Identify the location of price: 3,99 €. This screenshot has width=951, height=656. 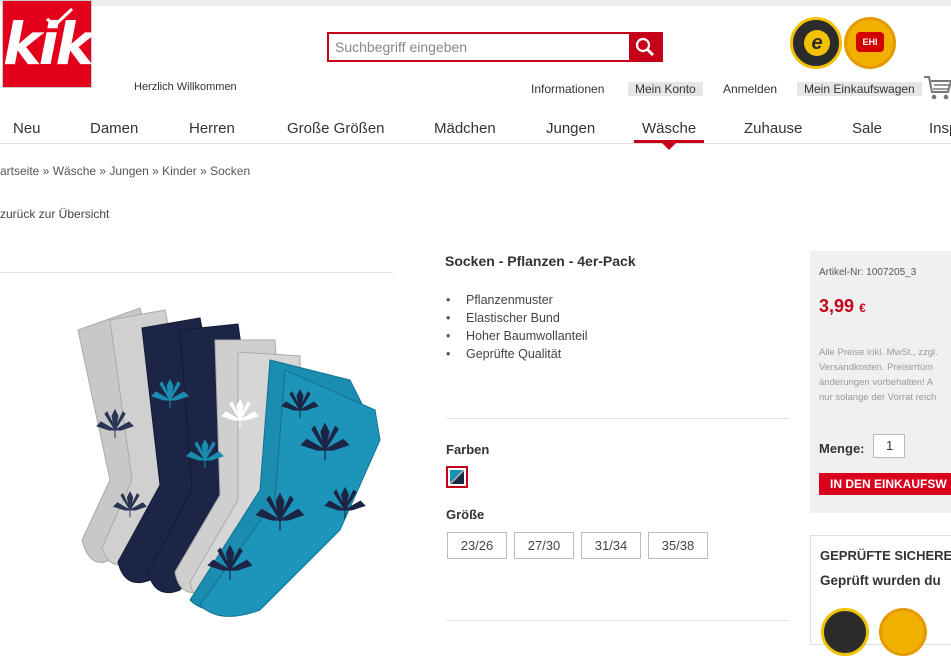
(842, 306).